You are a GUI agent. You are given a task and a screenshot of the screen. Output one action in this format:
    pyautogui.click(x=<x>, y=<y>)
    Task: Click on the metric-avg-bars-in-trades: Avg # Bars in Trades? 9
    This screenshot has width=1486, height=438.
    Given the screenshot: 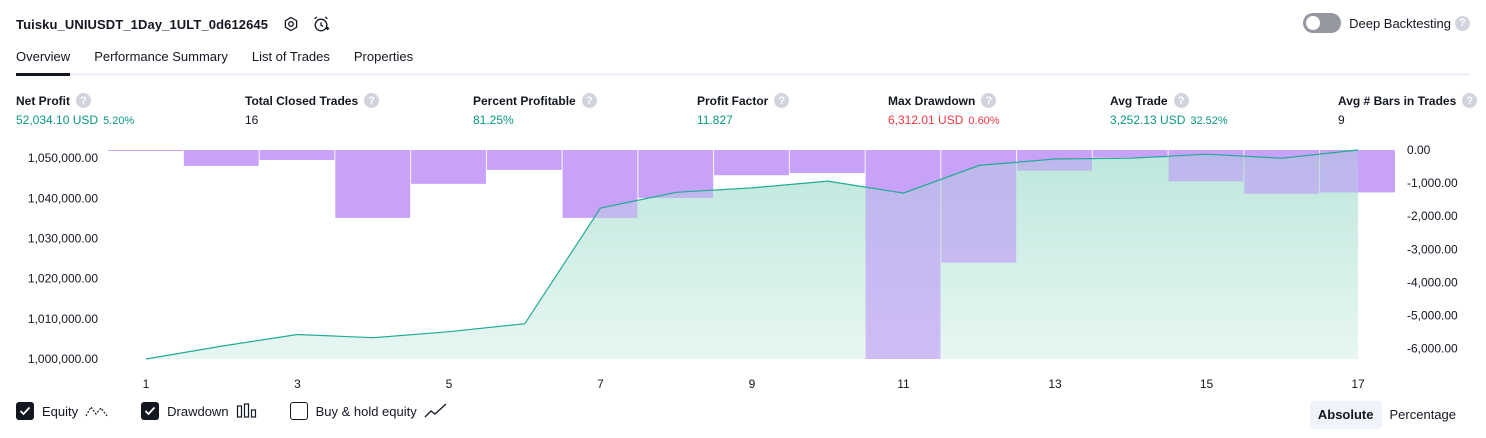 What is the action you would take?
    pyautogui.click(x=1408, y=110)
    